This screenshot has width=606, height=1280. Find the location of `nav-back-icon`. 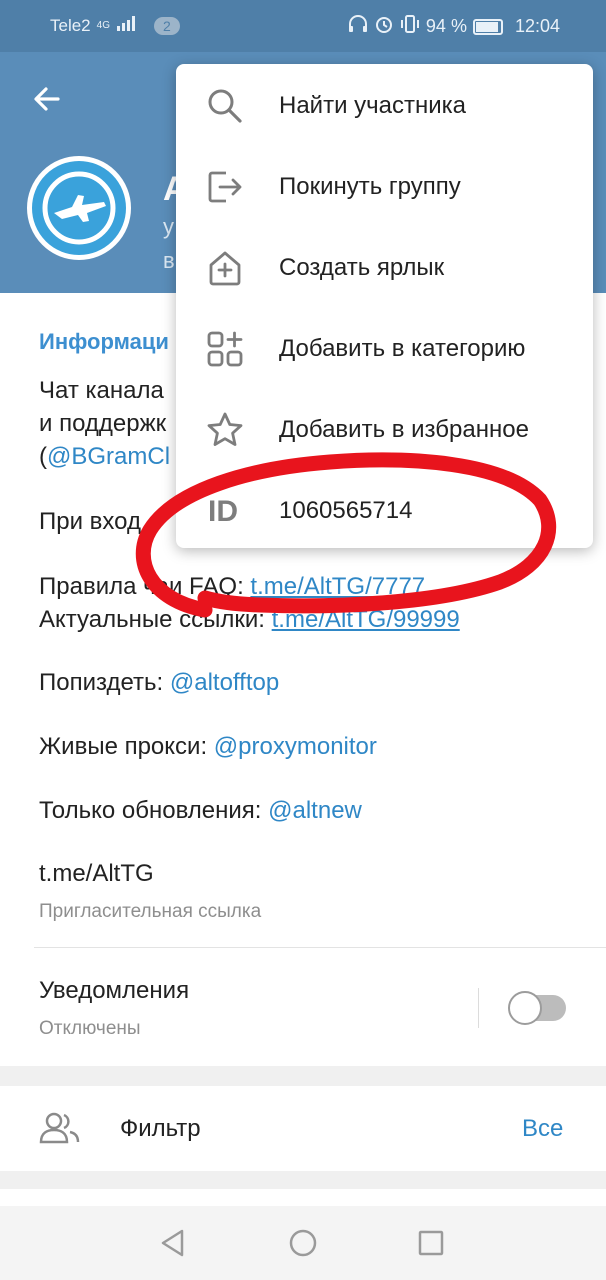

nav-back-icon is located at coordinates (173, 1245).